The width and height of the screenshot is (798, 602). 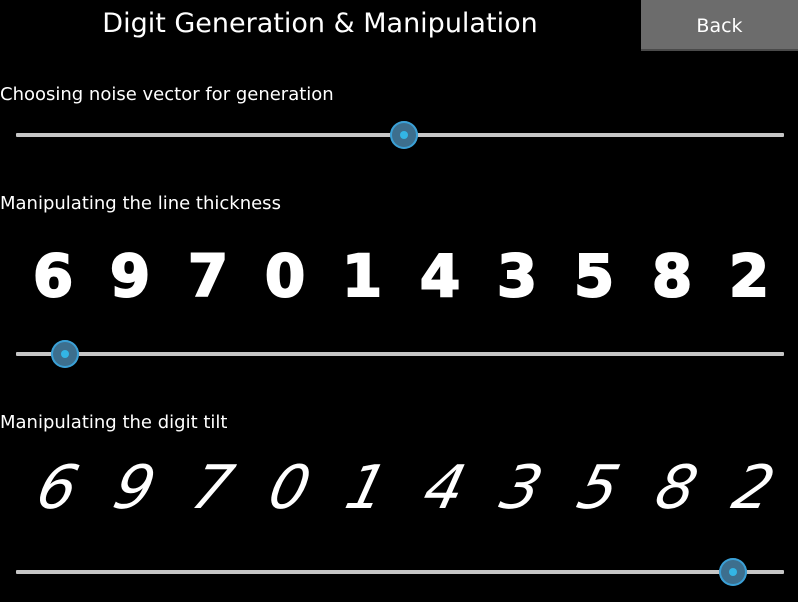 I want to click on digit-tilt-slider, so click(x=400, y=572).